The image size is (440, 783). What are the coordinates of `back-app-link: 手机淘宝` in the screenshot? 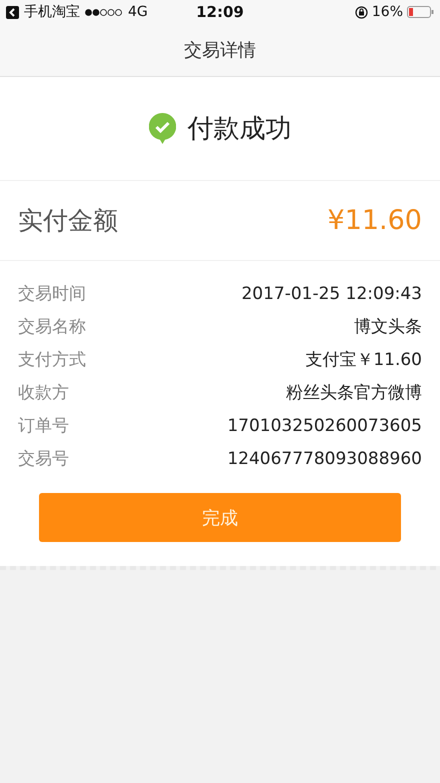 It's located at (52, 12).